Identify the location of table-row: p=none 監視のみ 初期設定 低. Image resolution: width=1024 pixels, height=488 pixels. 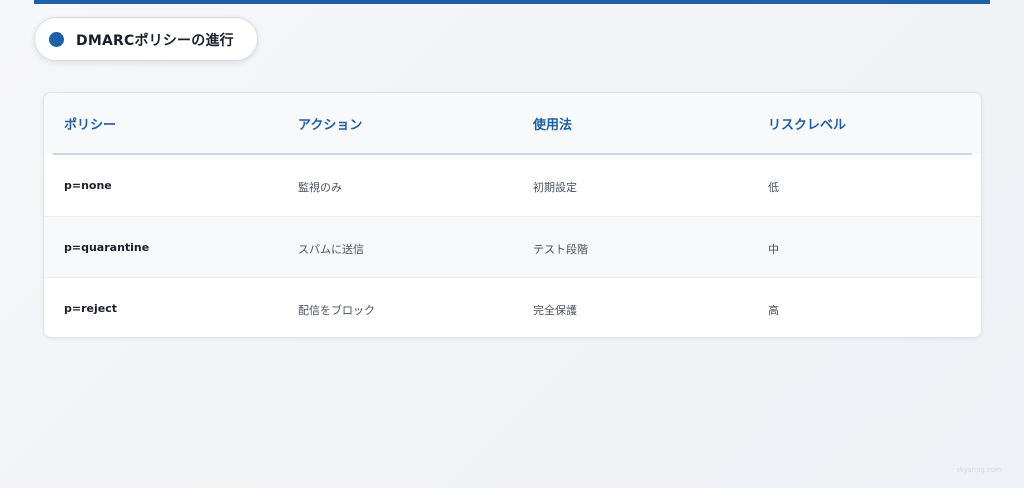
(512, 185).